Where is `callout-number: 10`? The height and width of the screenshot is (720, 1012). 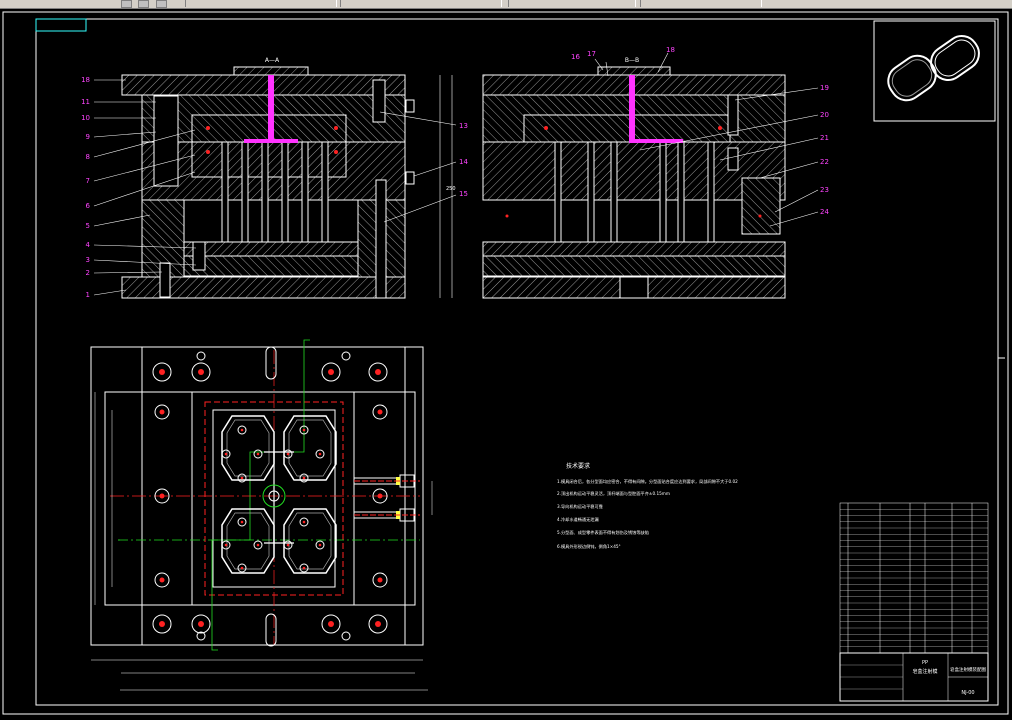 callout-number: 10 is located at coordinates (85, 118).